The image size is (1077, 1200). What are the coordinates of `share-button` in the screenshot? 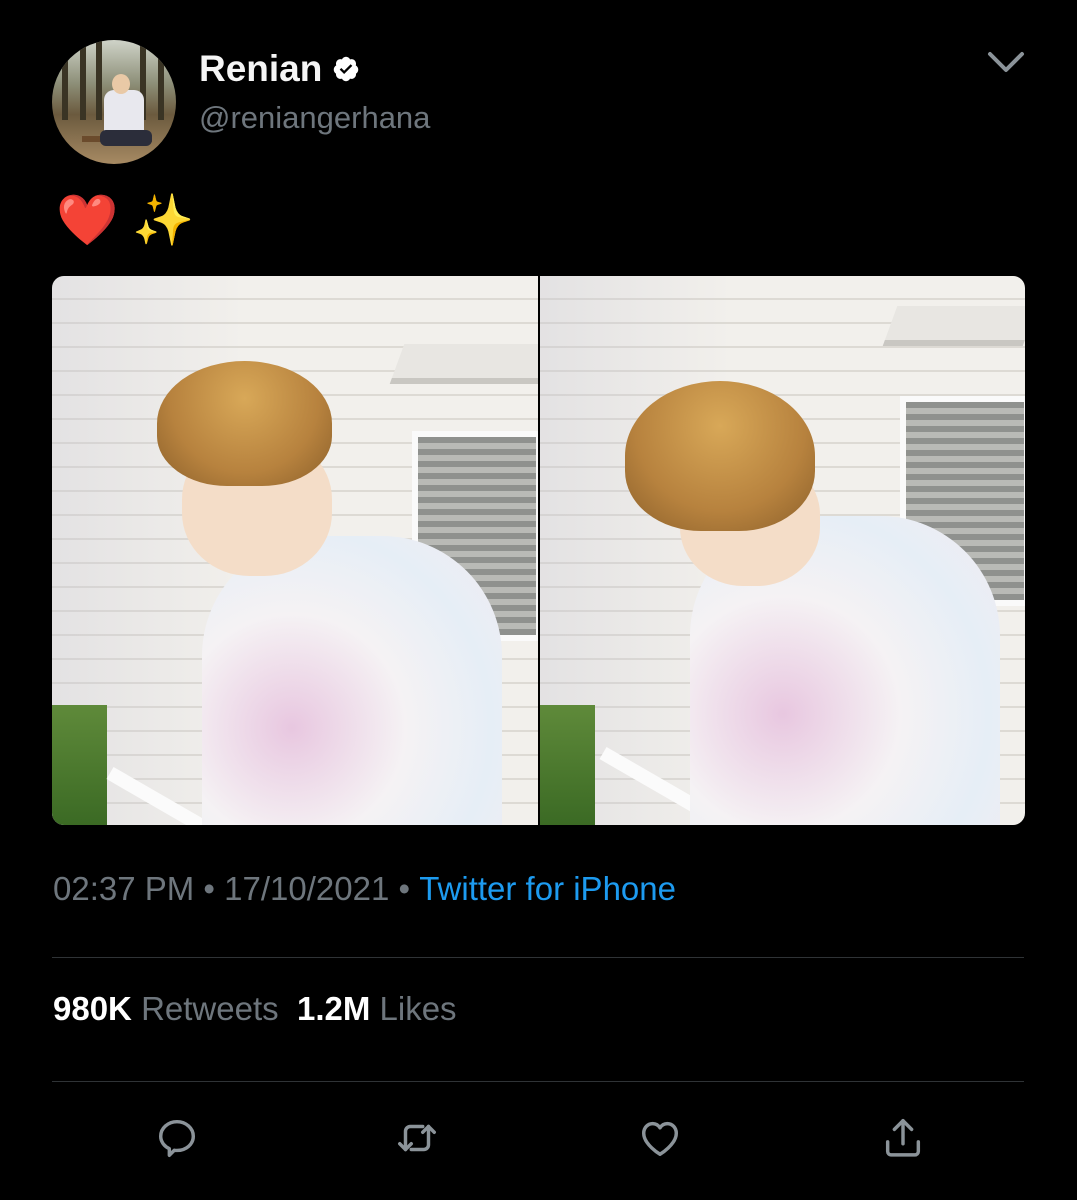 It's located at (903, 1138).